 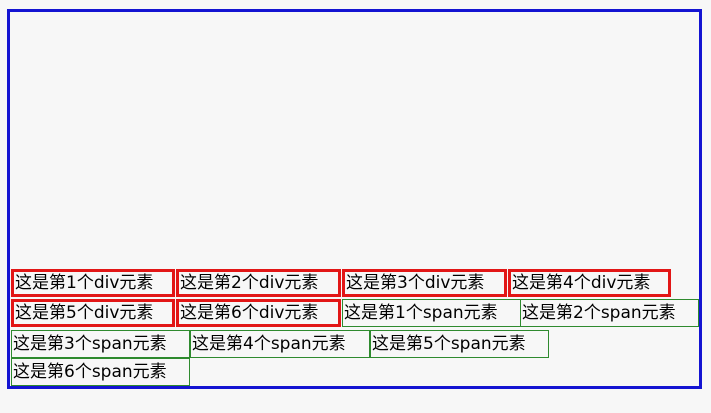 I want to click on div-element-2: 这是第2个div元素, so click(x=258, y=283).